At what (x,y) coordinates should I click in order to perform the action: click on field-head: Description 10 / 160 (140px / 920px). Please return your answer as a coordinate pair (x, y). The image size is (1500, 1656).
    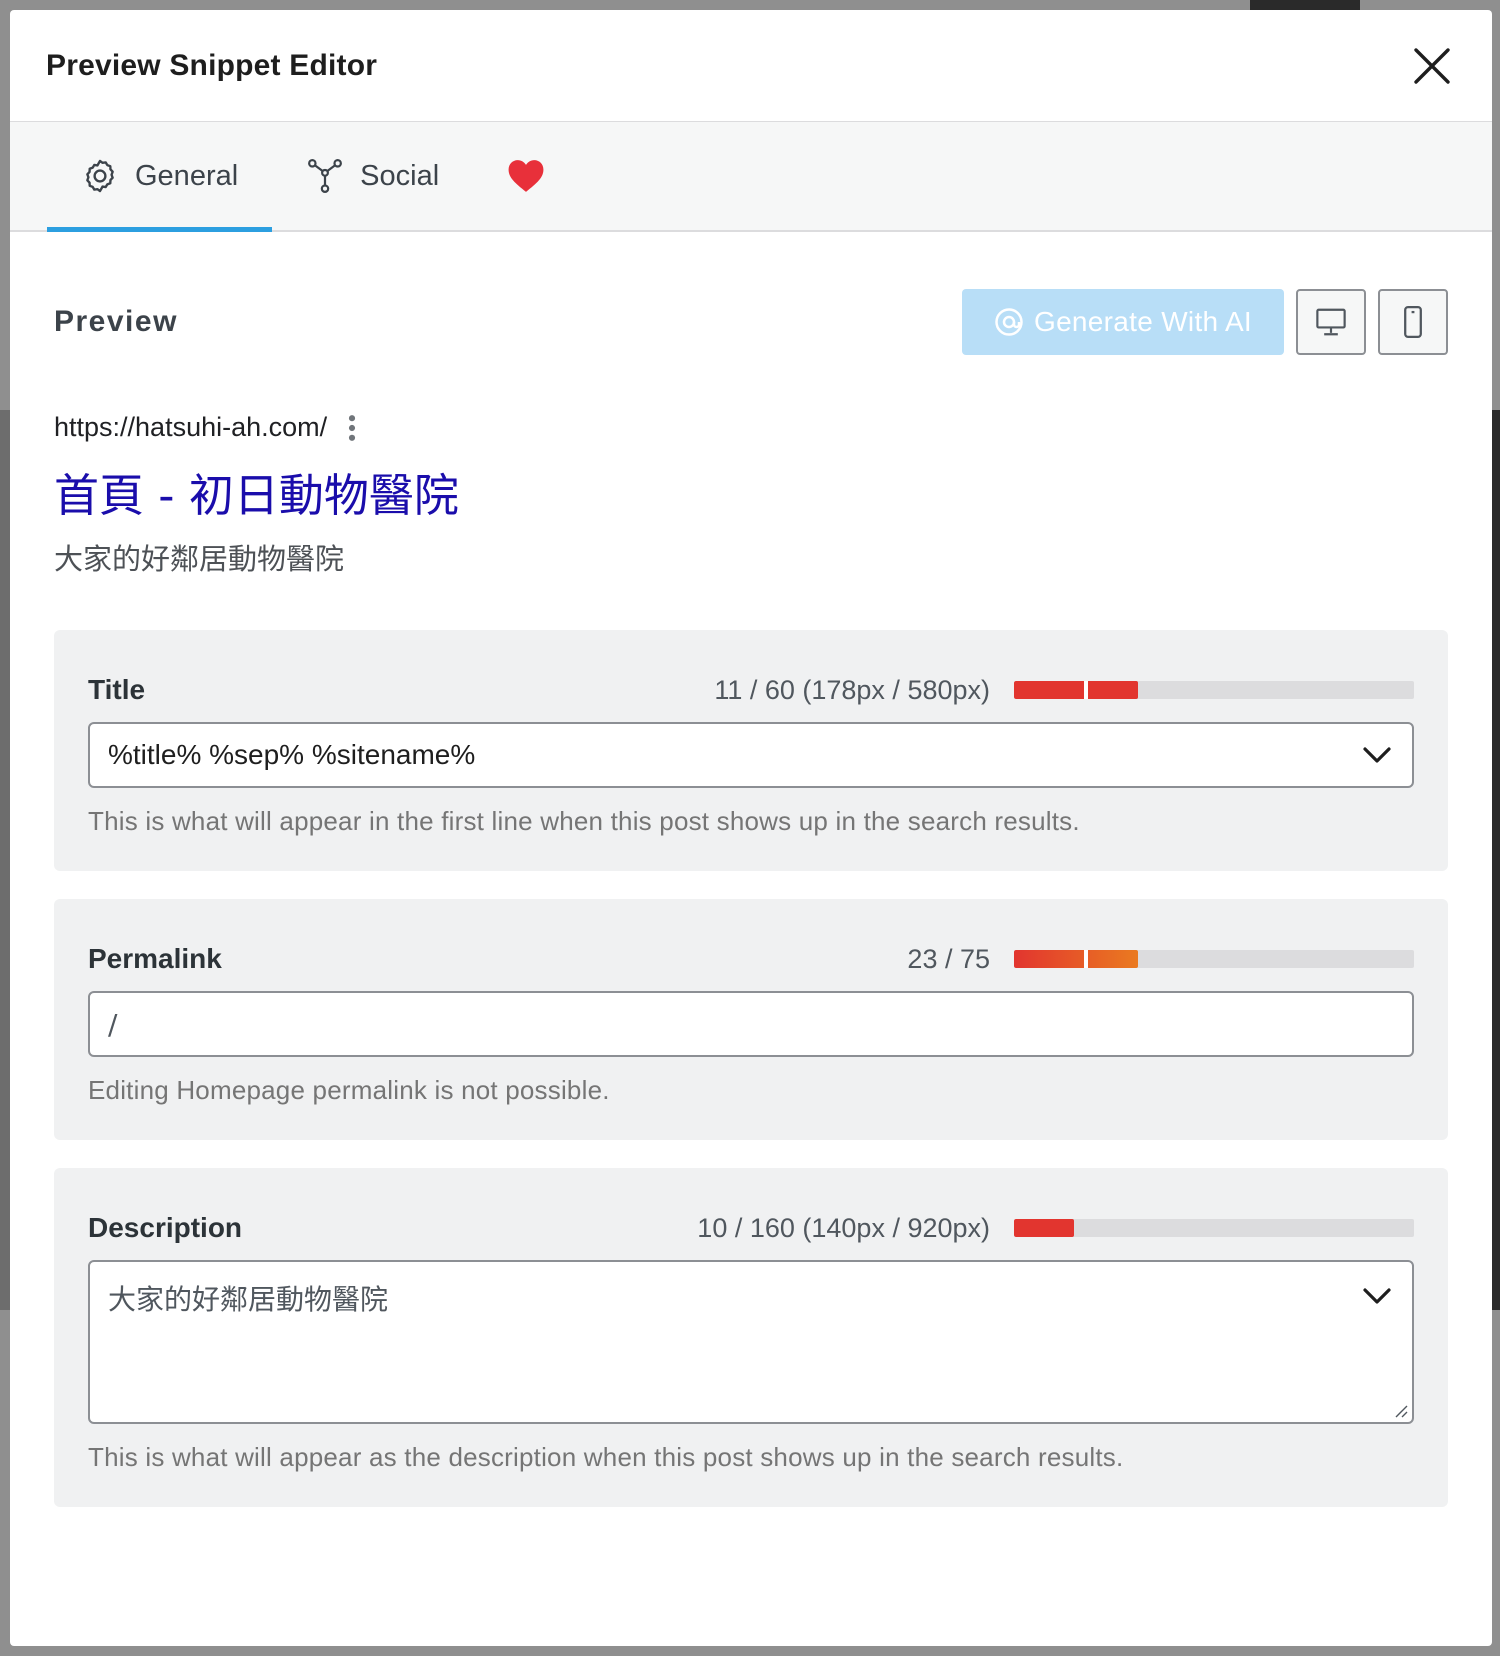
    Looking at the image, I should click on (751, 1228).